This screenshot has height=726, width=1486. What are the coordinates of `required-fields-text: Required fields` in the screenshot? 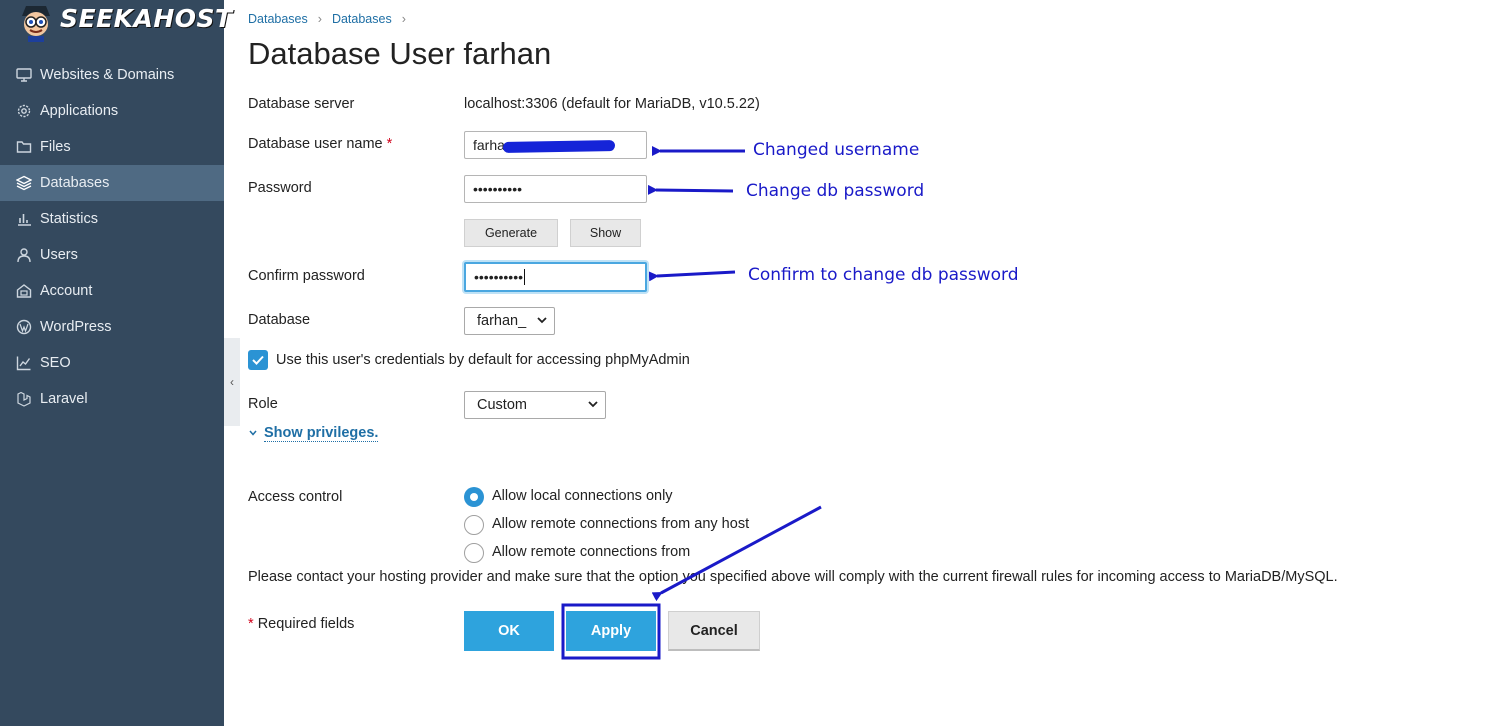 It's located at (306, 624).